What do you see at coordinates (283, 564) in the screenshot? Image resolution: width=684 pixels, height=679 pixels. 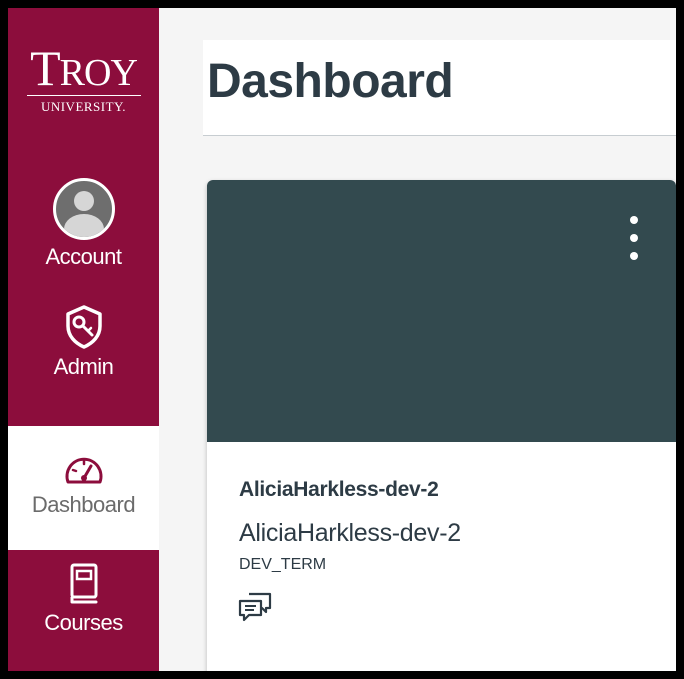 I see `course-card-term: DEV_TERM` at bounding box center [283, 564].